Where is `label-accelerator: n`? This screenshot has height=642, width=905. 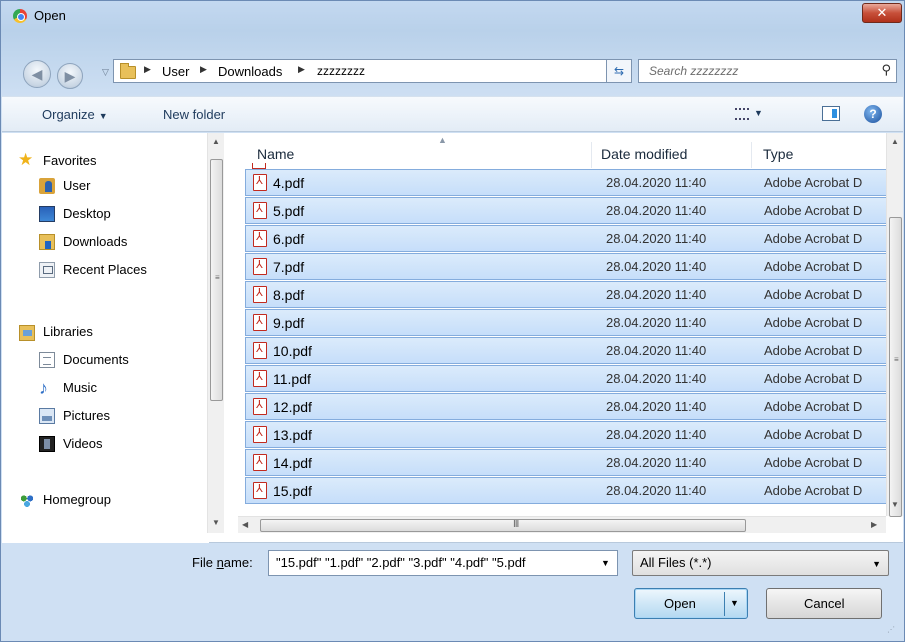
label-accelerator: n is located at coordinates (220, 562).